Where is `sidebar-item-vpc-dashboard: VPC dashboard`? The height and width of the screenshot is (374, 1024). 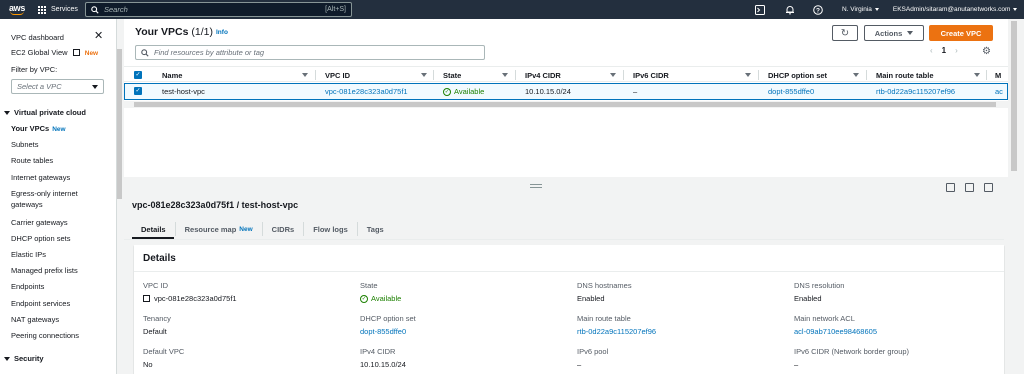
sidebar-item-vpc-dashboard: VPC dashboard is located at coordinates (37, 37).